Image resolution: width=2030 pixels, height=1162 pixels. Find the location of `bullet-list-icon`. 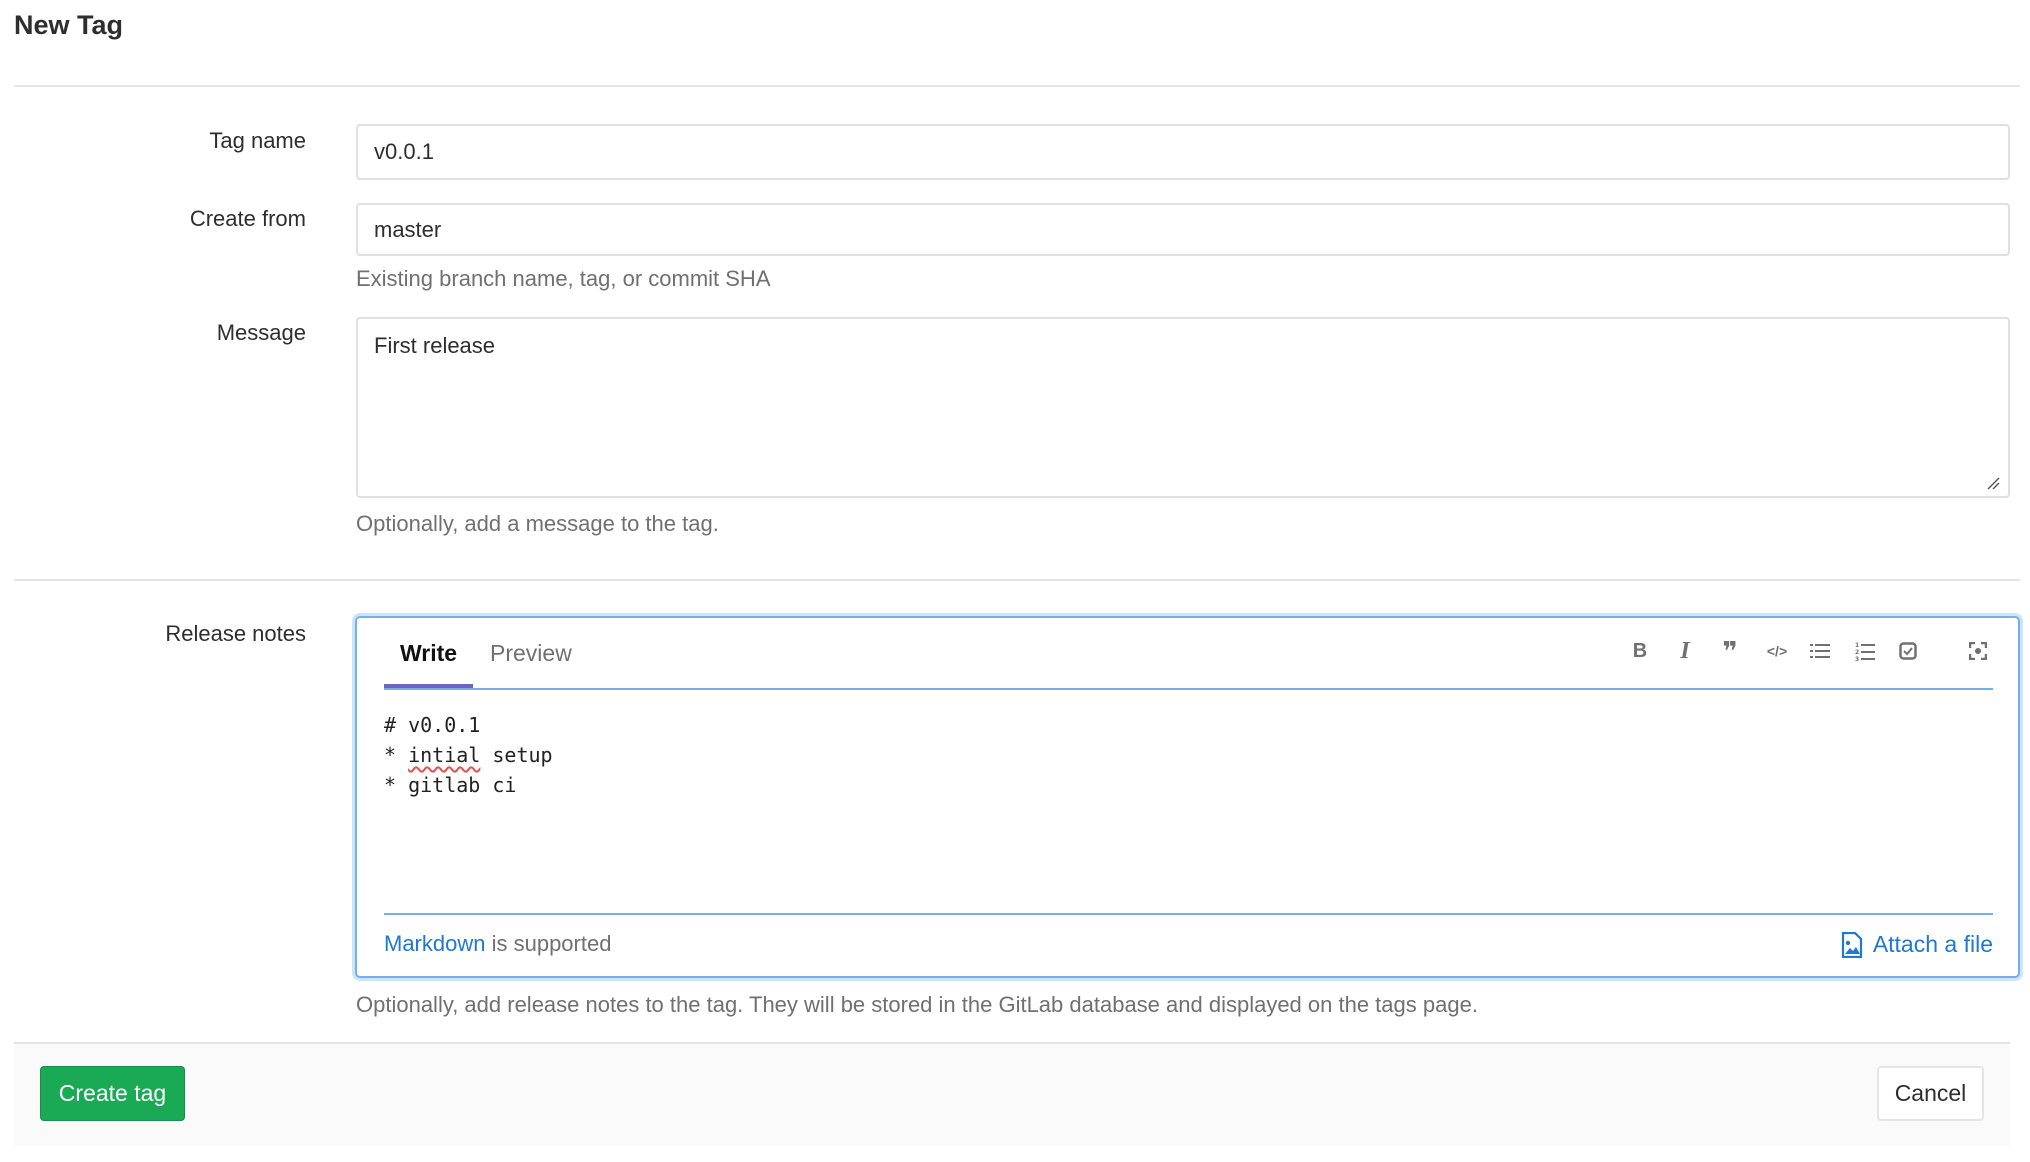

bullet-list-icon is located at coordinates (1820, 651).